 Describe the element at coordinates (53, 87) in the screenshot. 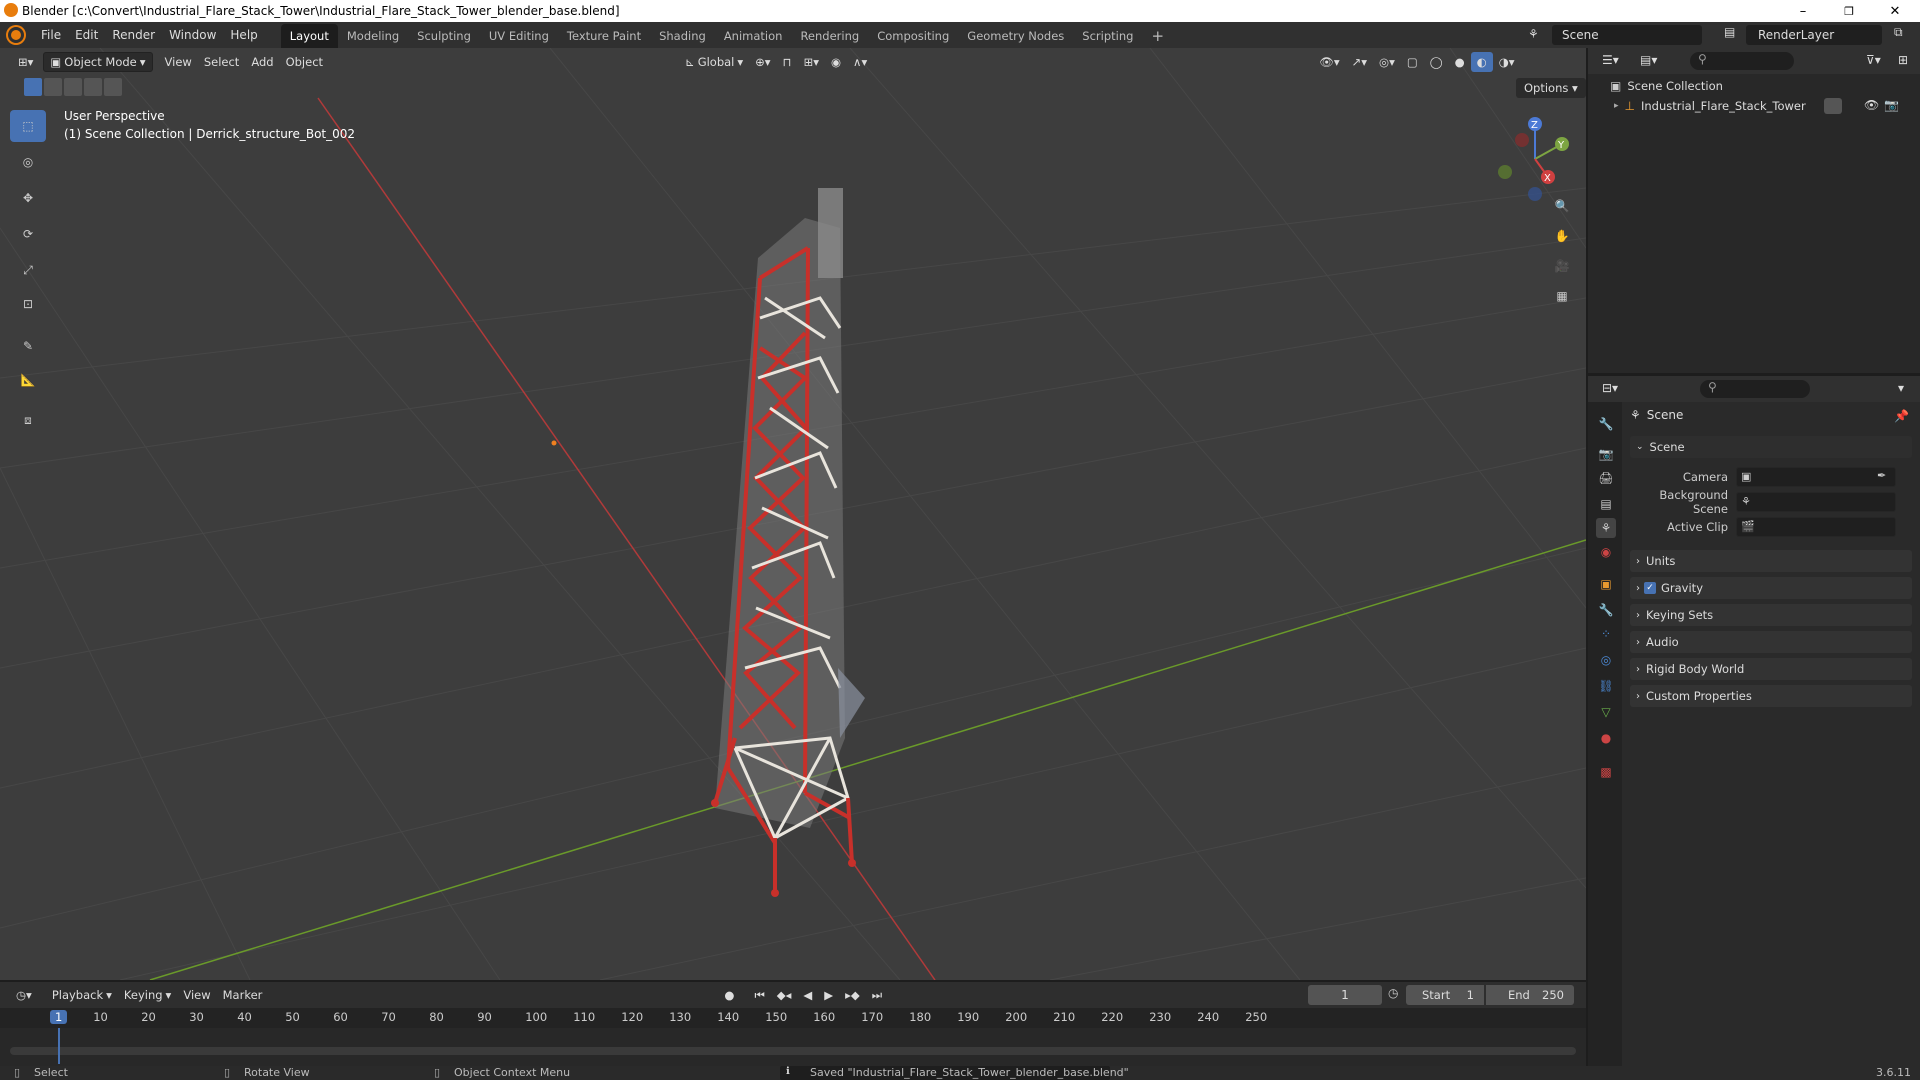

I see `select-extend-icon` at that location.